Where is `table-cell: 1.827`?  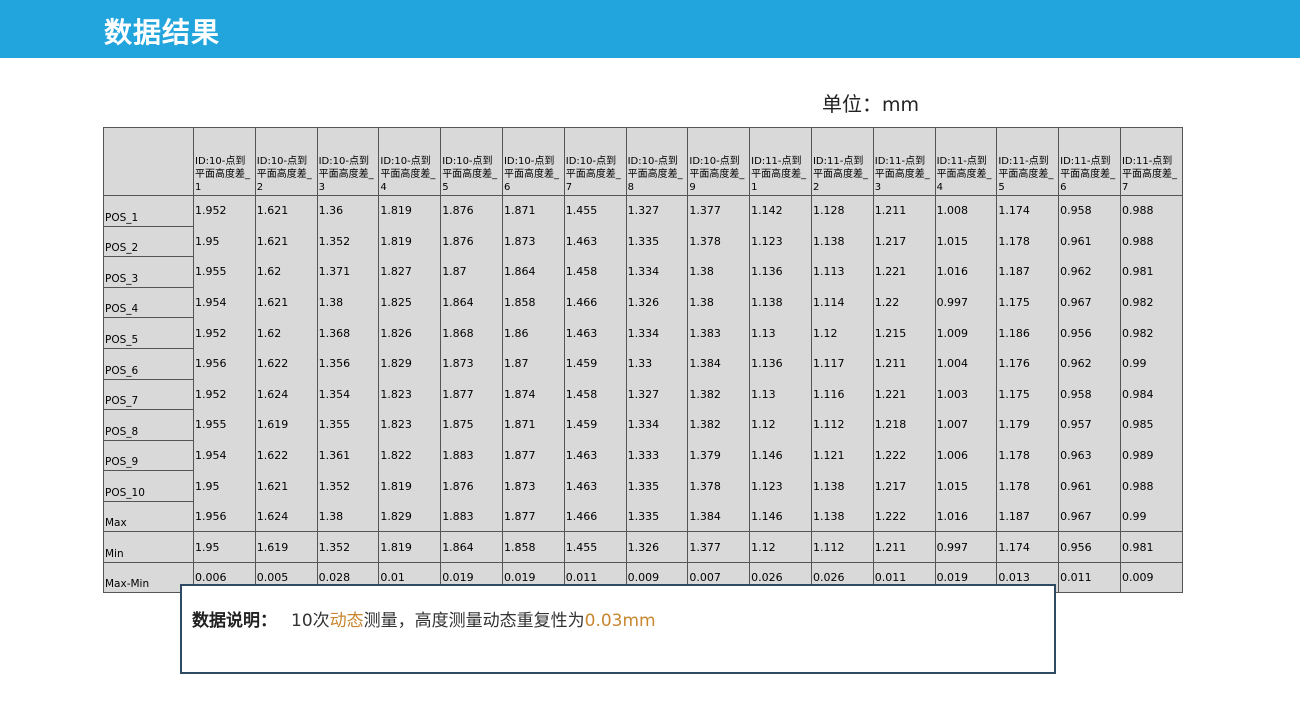 table-cell: 1.827 is located at coordinates (410, 272).